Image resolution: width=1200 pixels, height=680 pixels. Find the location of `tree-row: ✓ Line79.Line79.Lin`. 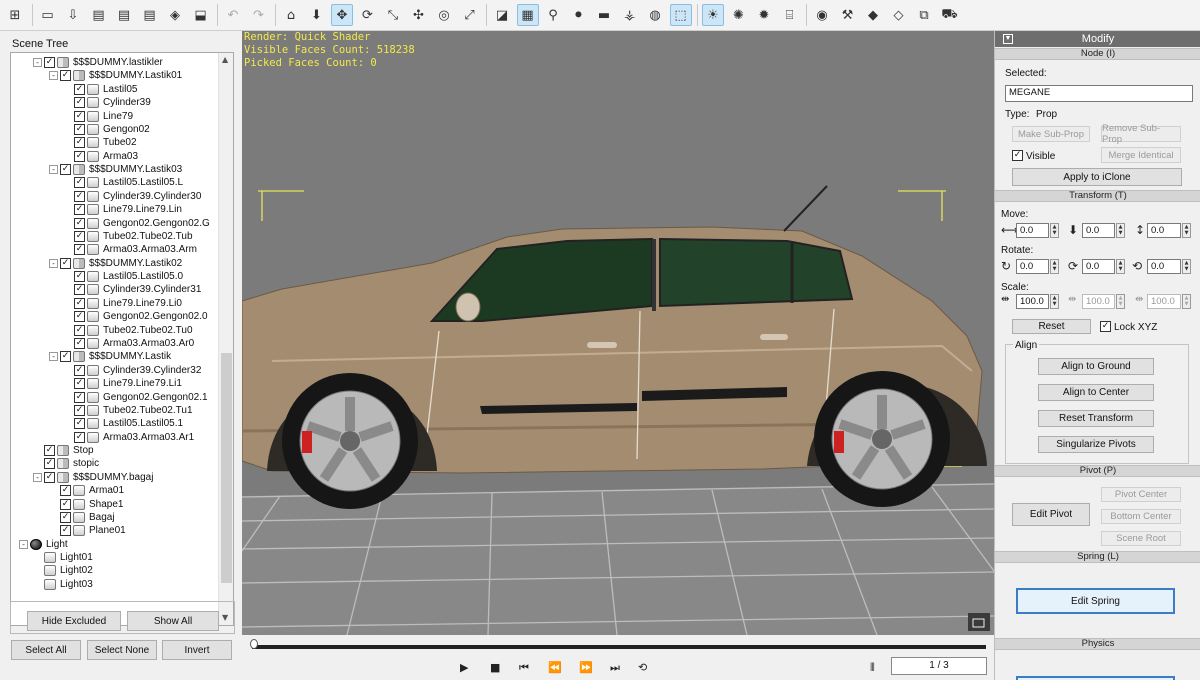

tree-row: ✓ Line79.Line79.Lin is located at coordinates (122, 209).